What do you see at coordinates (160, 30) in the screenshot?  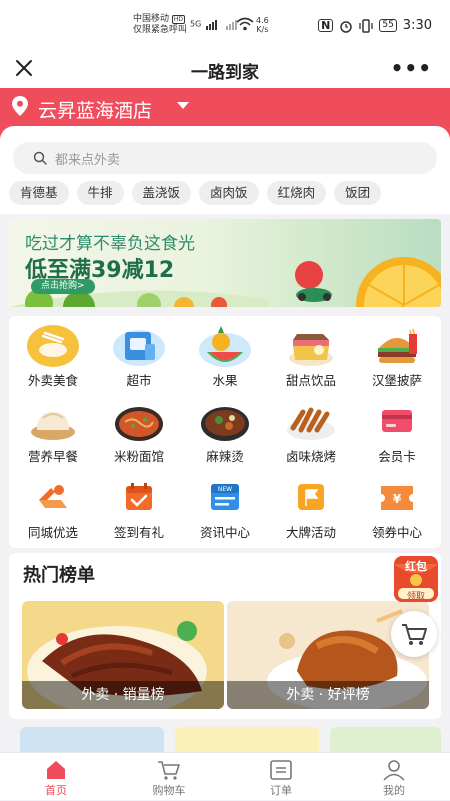 I see `carrier-status: 仅限紧急呼叫` at bounding box center [160, 30].